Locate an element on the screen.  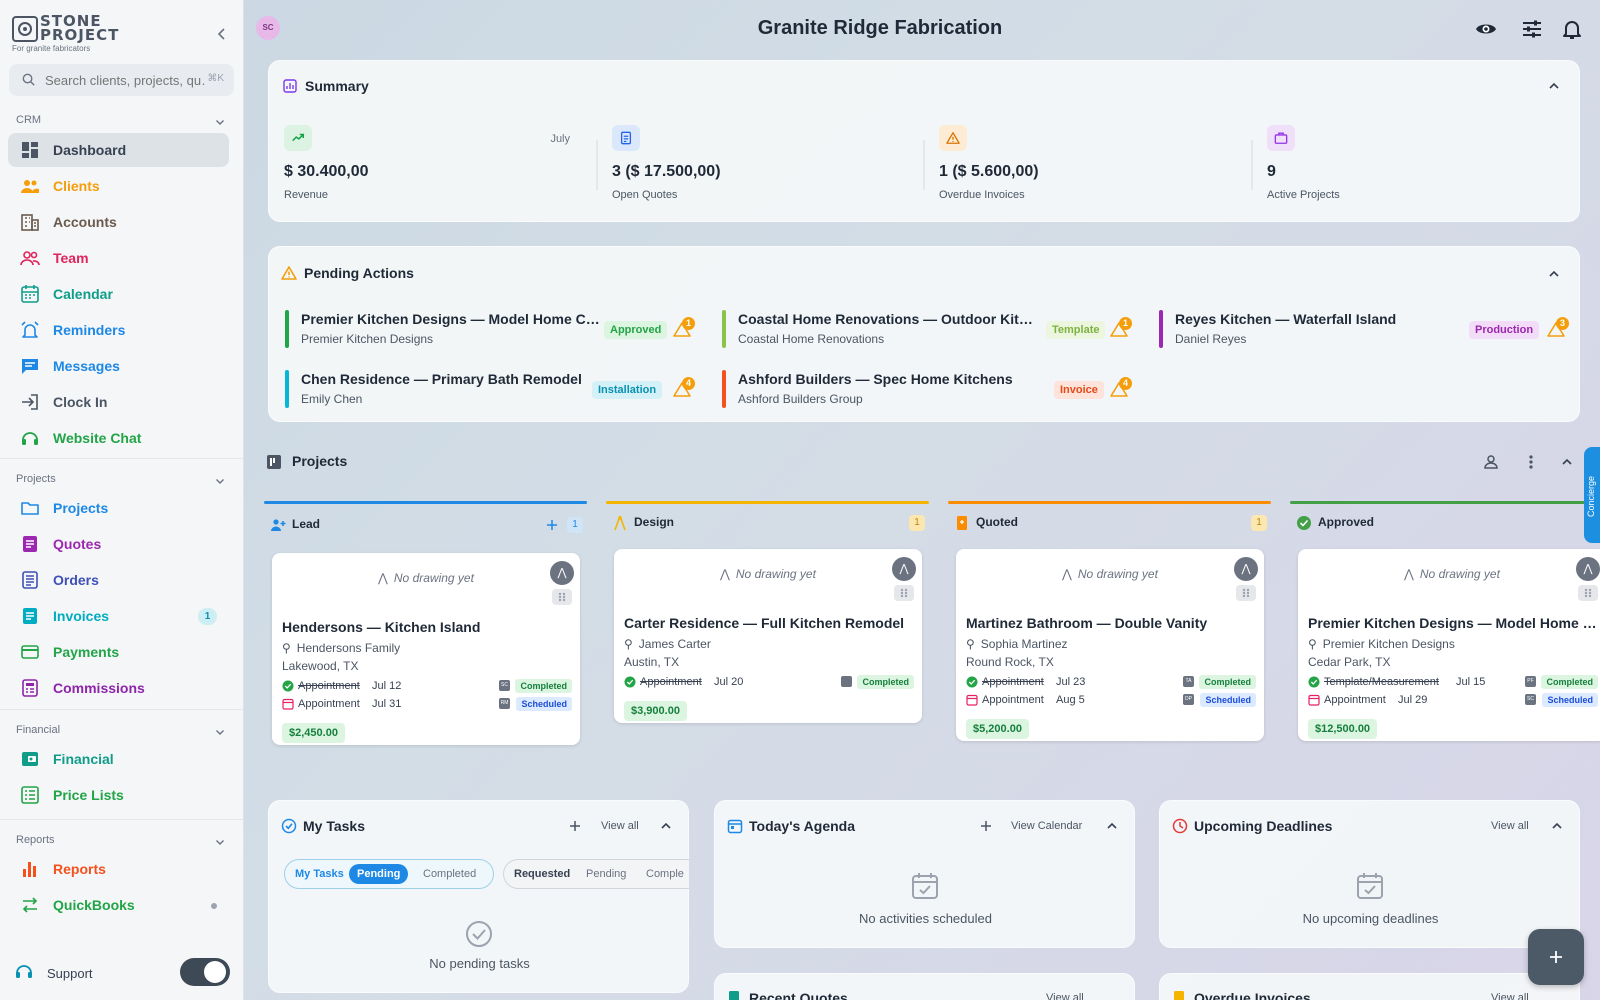
sidebar-item-reports: Reports is located at coordinates (118, 869).